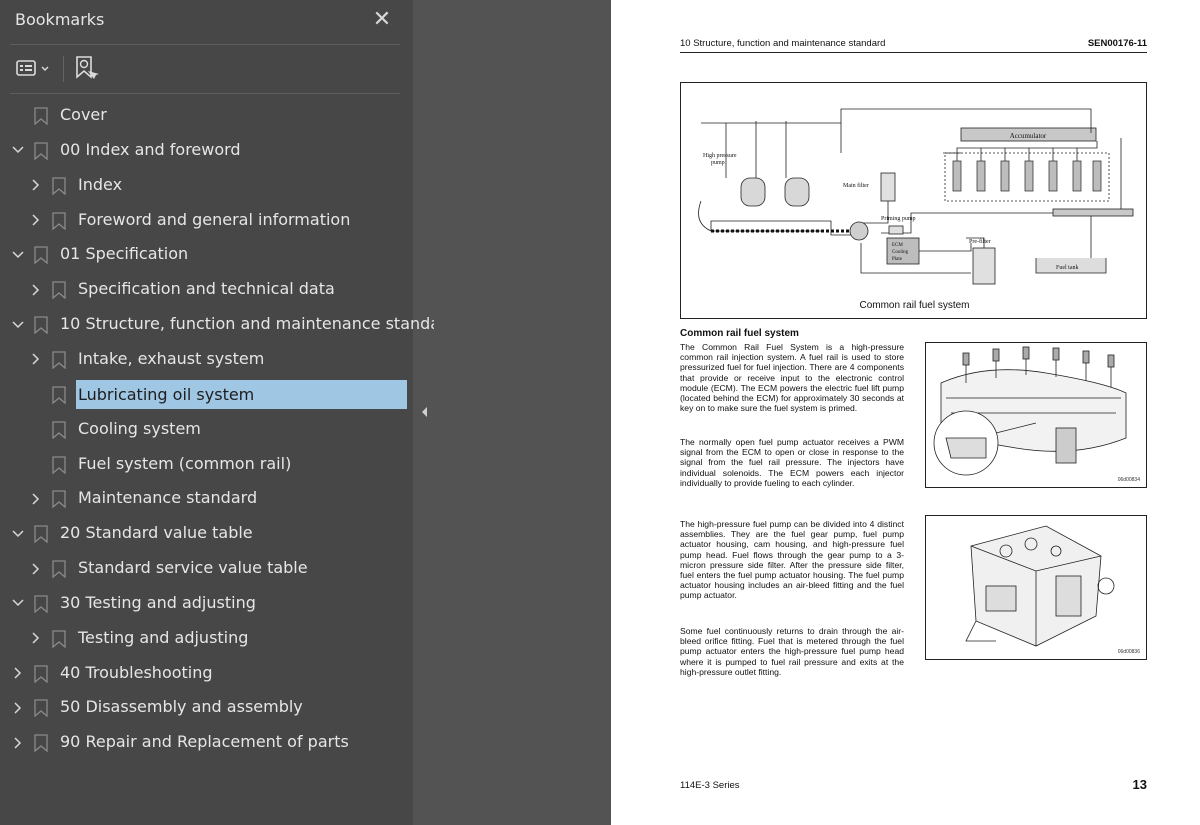  Describe the element at coordinates (214, 219) in the screenshot. I see `bookmark-label: Foreword and general information` at that location.